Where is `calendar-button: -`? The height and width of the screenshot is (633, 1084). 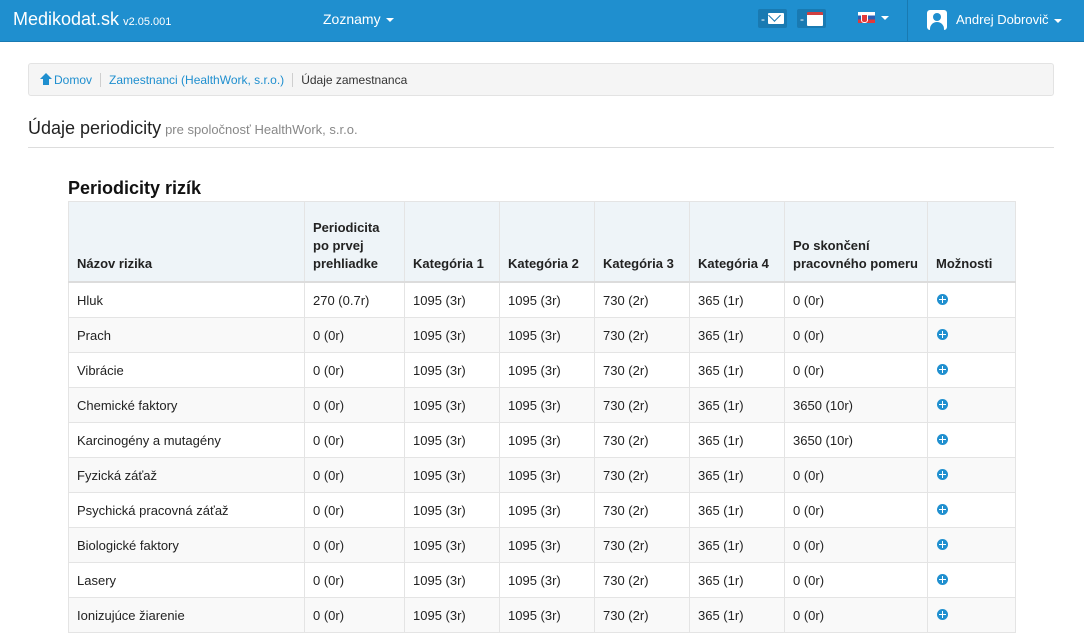 calendar-button: - is located at coordinates (811, 18).